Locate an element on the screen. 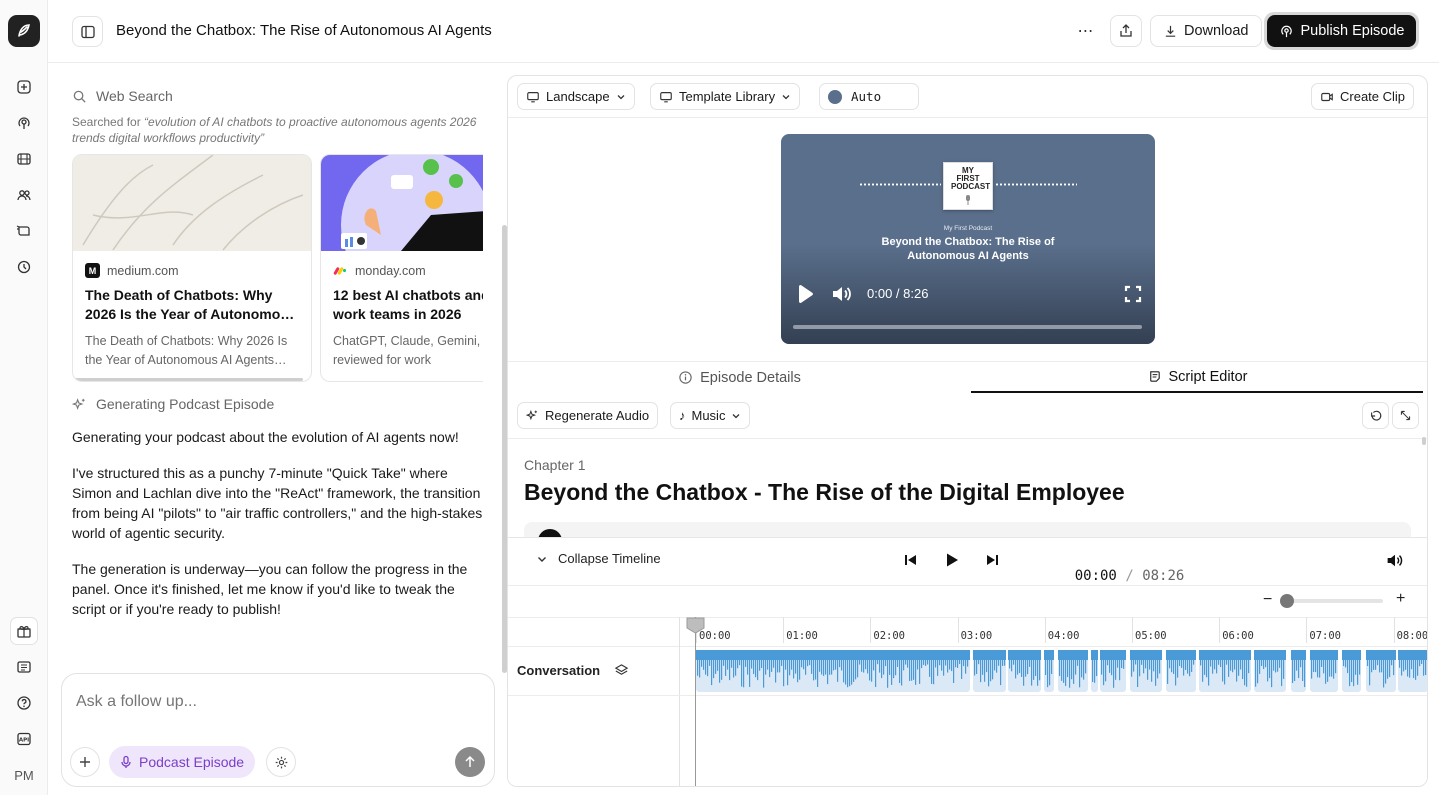 The image size is (1439, 795). mute-button is located at coordinates (842, 294).